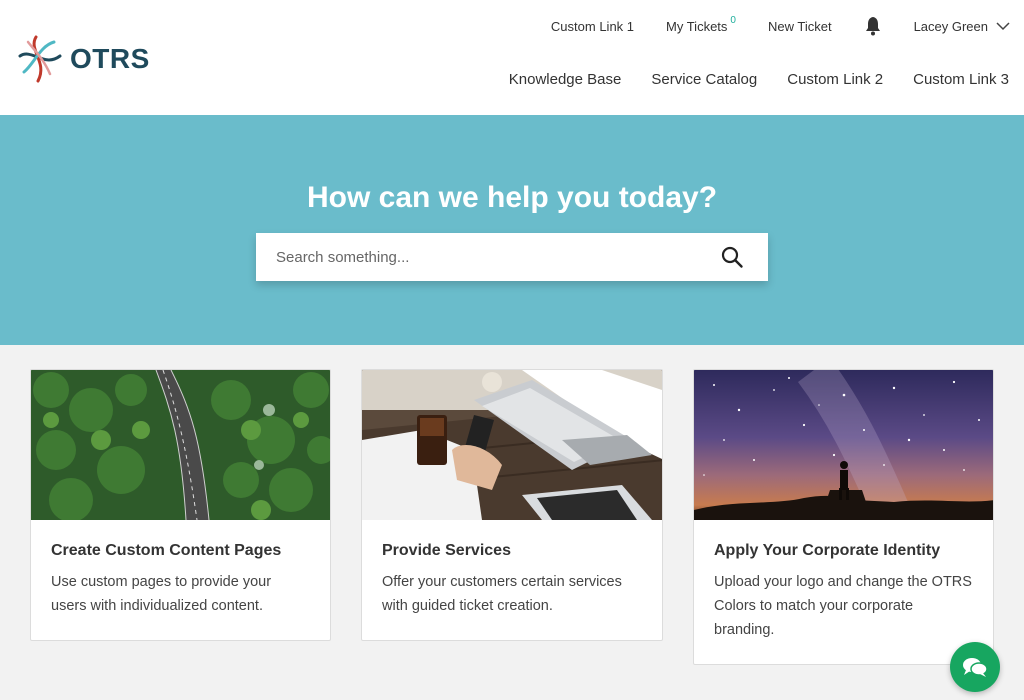 The image size is (1024, 700). What do you see at coordinates (827, 550) in the screenshot?
I see `card-title: Apply Your Corporate Identity` at bounding box center [827, 550].